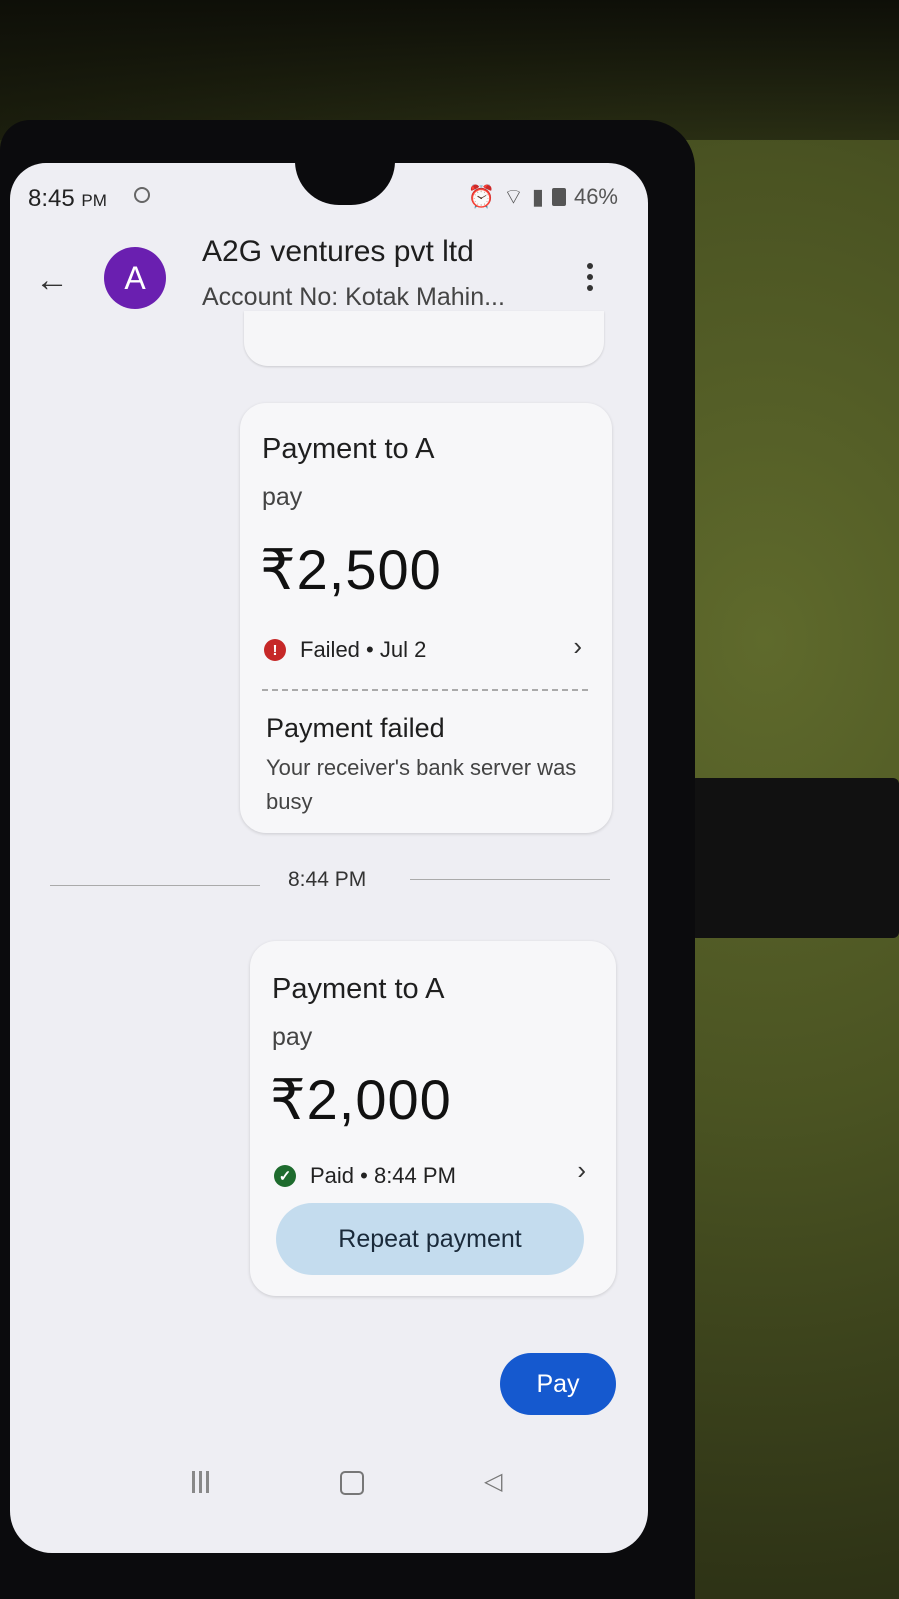 The width and height of the screenshot is (899, 1599). What do you see at coordinates (203, 1482) in the screenshot?
I see `recent-apps-icon` at bounding box center [203, 1482].